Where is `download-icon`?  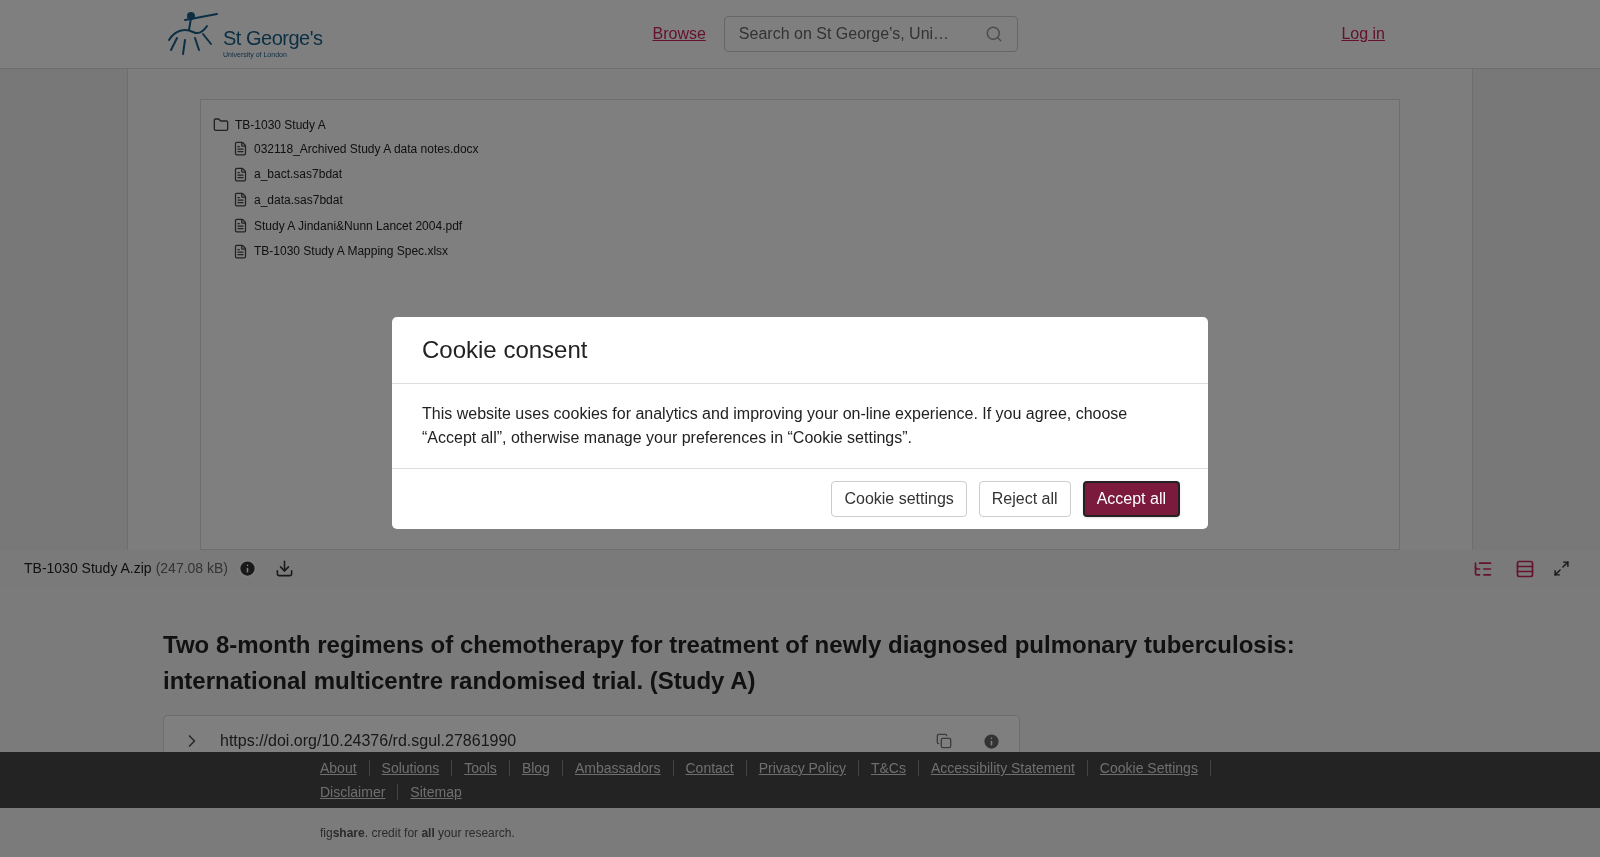
download-icon is located at coordinates (284, 568).